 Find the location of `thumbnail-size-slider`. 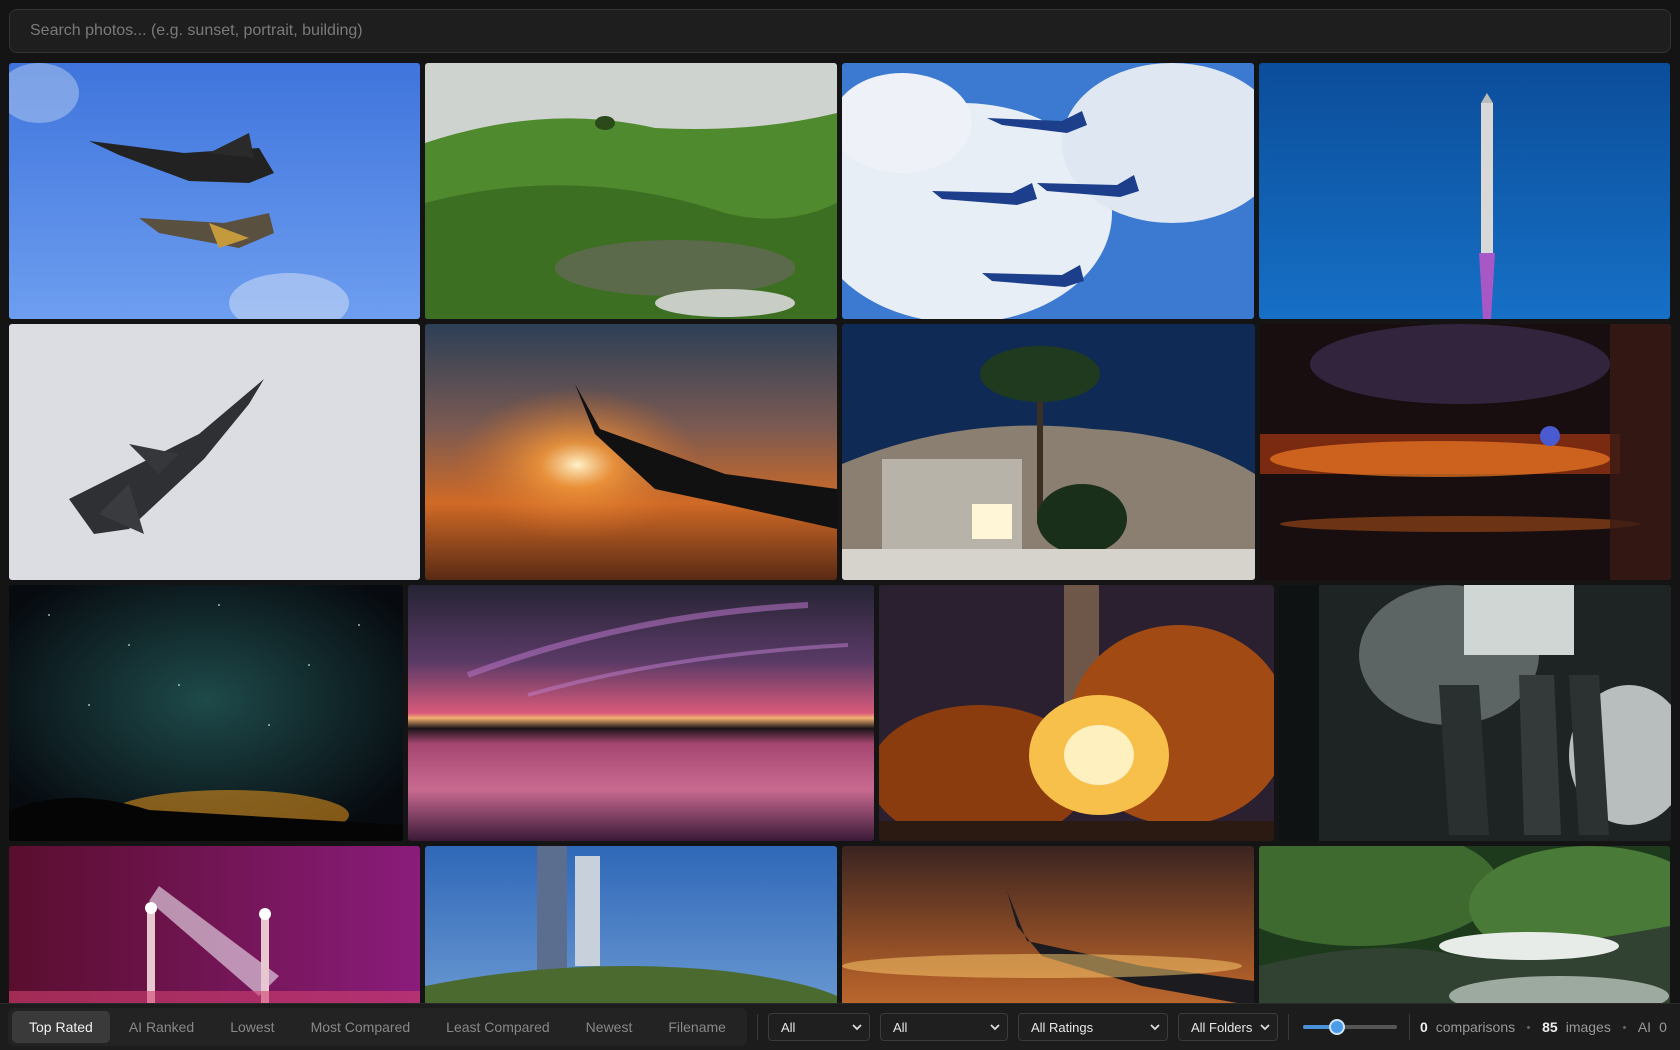

thumbnail-size-slider is located at coordinates (1349, 1027).